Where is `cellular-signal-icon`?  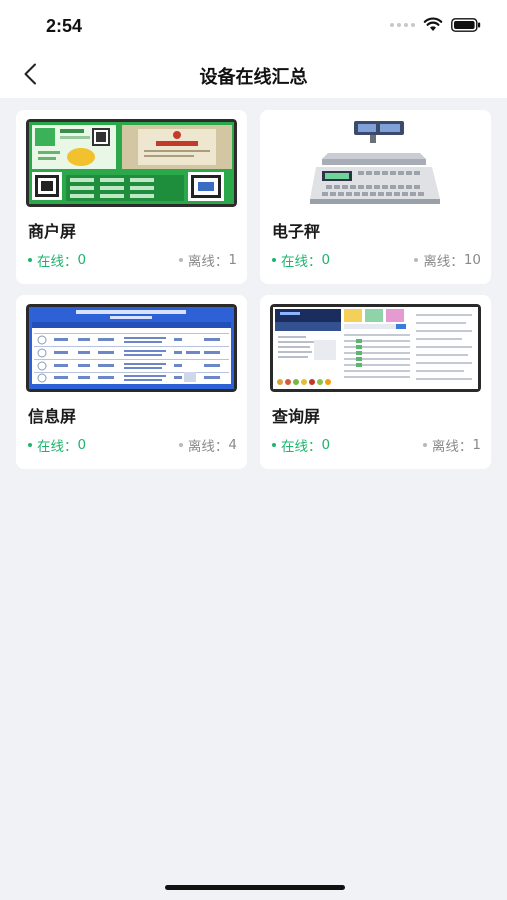
cellular-signal-icon is located at coordinates (402, 24).